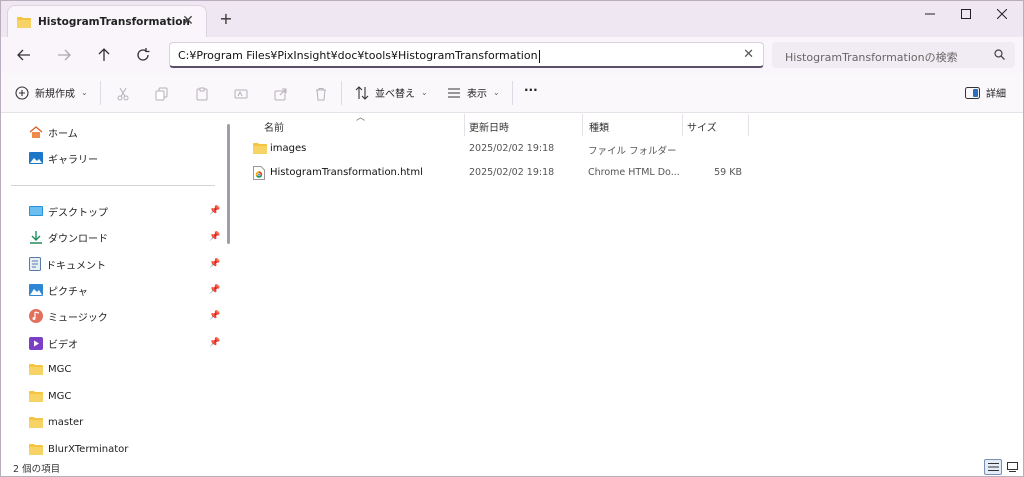 The image size is (1024, 477). What do you see at coordinates (36, 316) in the screenshot?
I see `music-icon` at bounding box center [36, 316].